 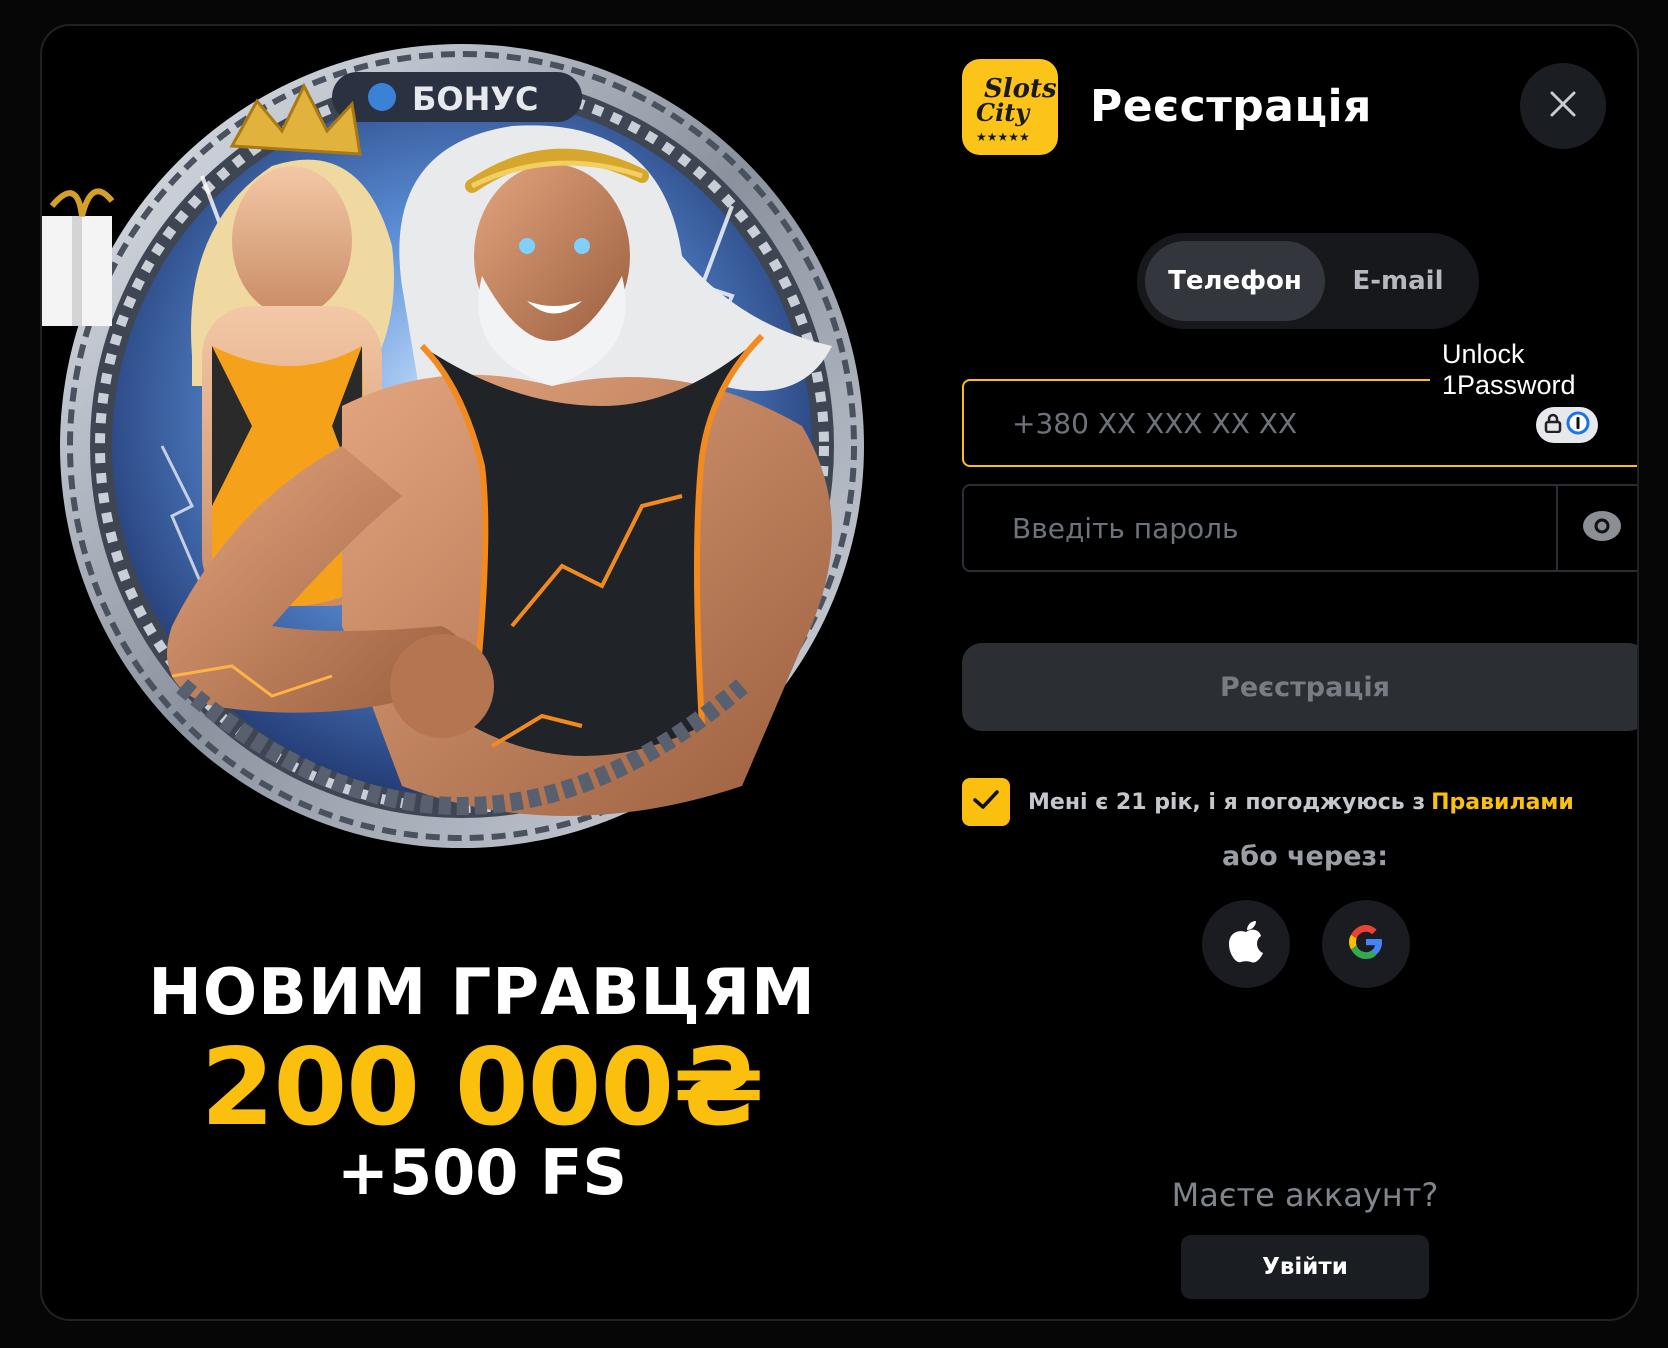 I want to click on apple-signin-button, so click(x=1246, y=944).